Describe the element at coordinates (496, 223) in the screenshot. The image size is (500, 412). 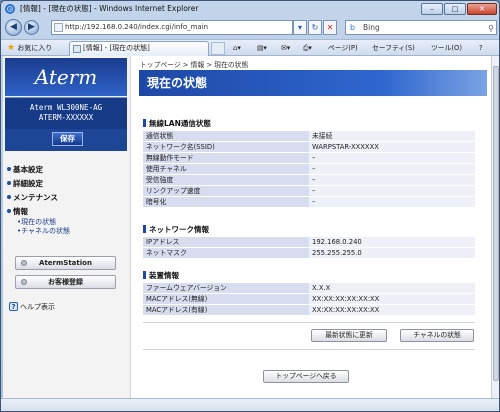
I see `scrollbar-thumb` at that location.